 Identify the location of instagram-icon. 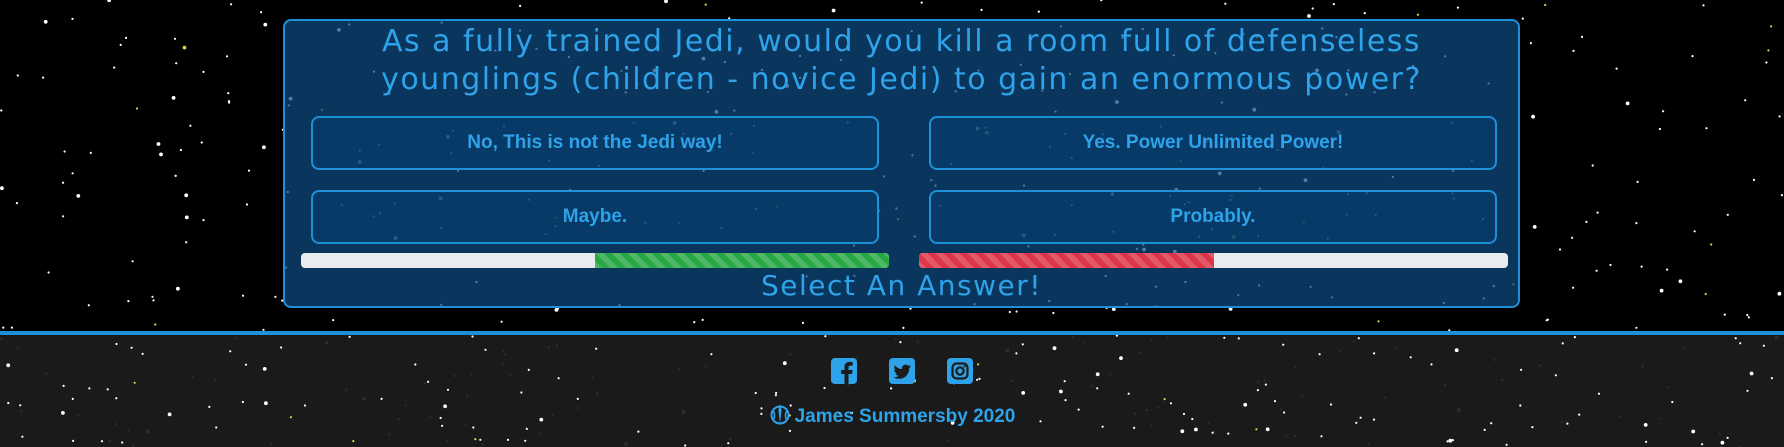
(960, 371).